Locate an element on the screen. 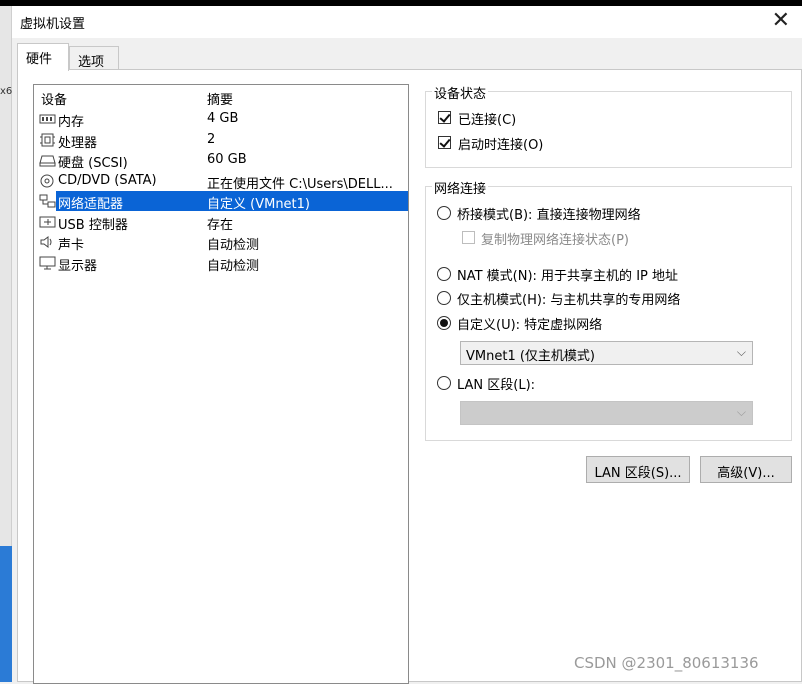 The width and height of the screenshot is (802, 684). device-row-memory: 内存 4 GB is located at coordinates (221, 119).